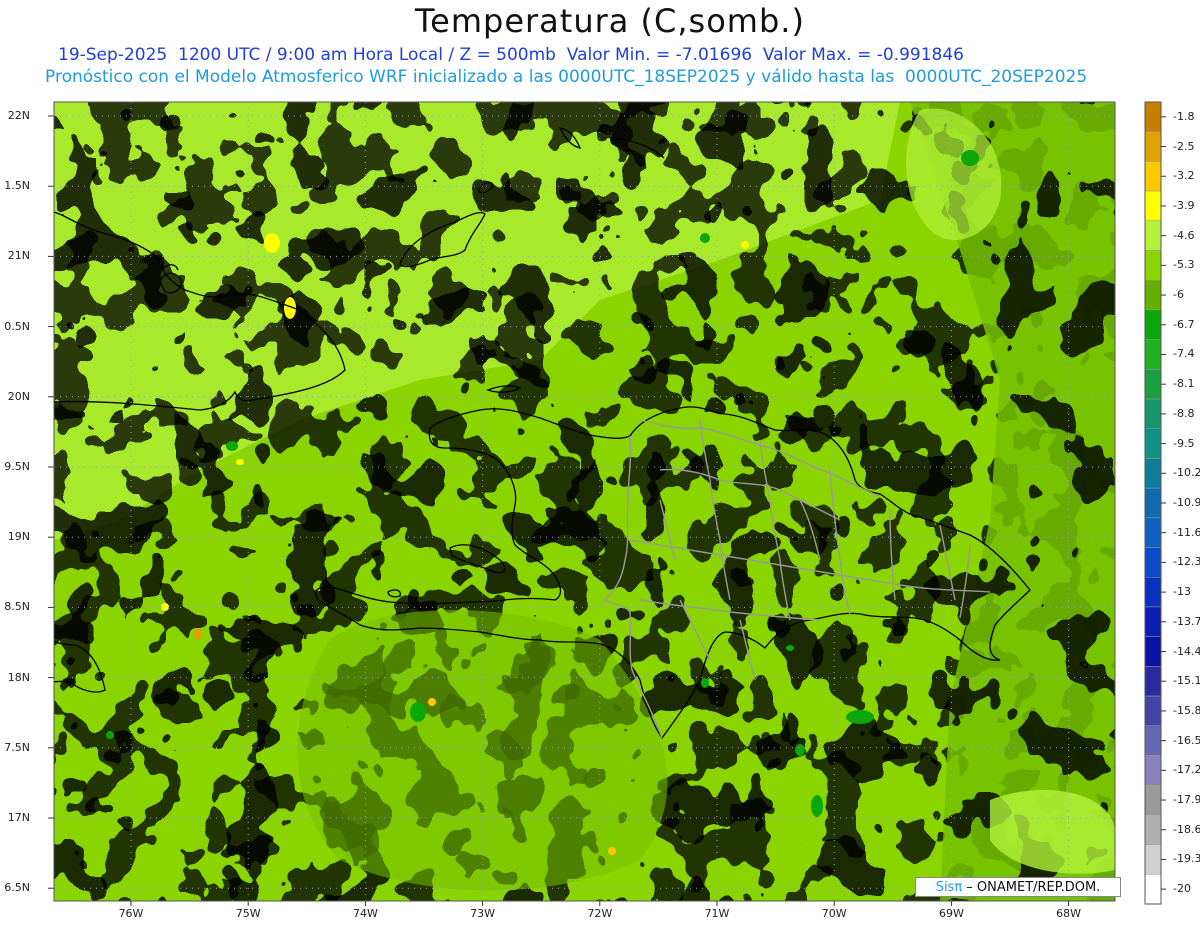  I want to click on colorbar-label: -11.6, so click(1186, 532).